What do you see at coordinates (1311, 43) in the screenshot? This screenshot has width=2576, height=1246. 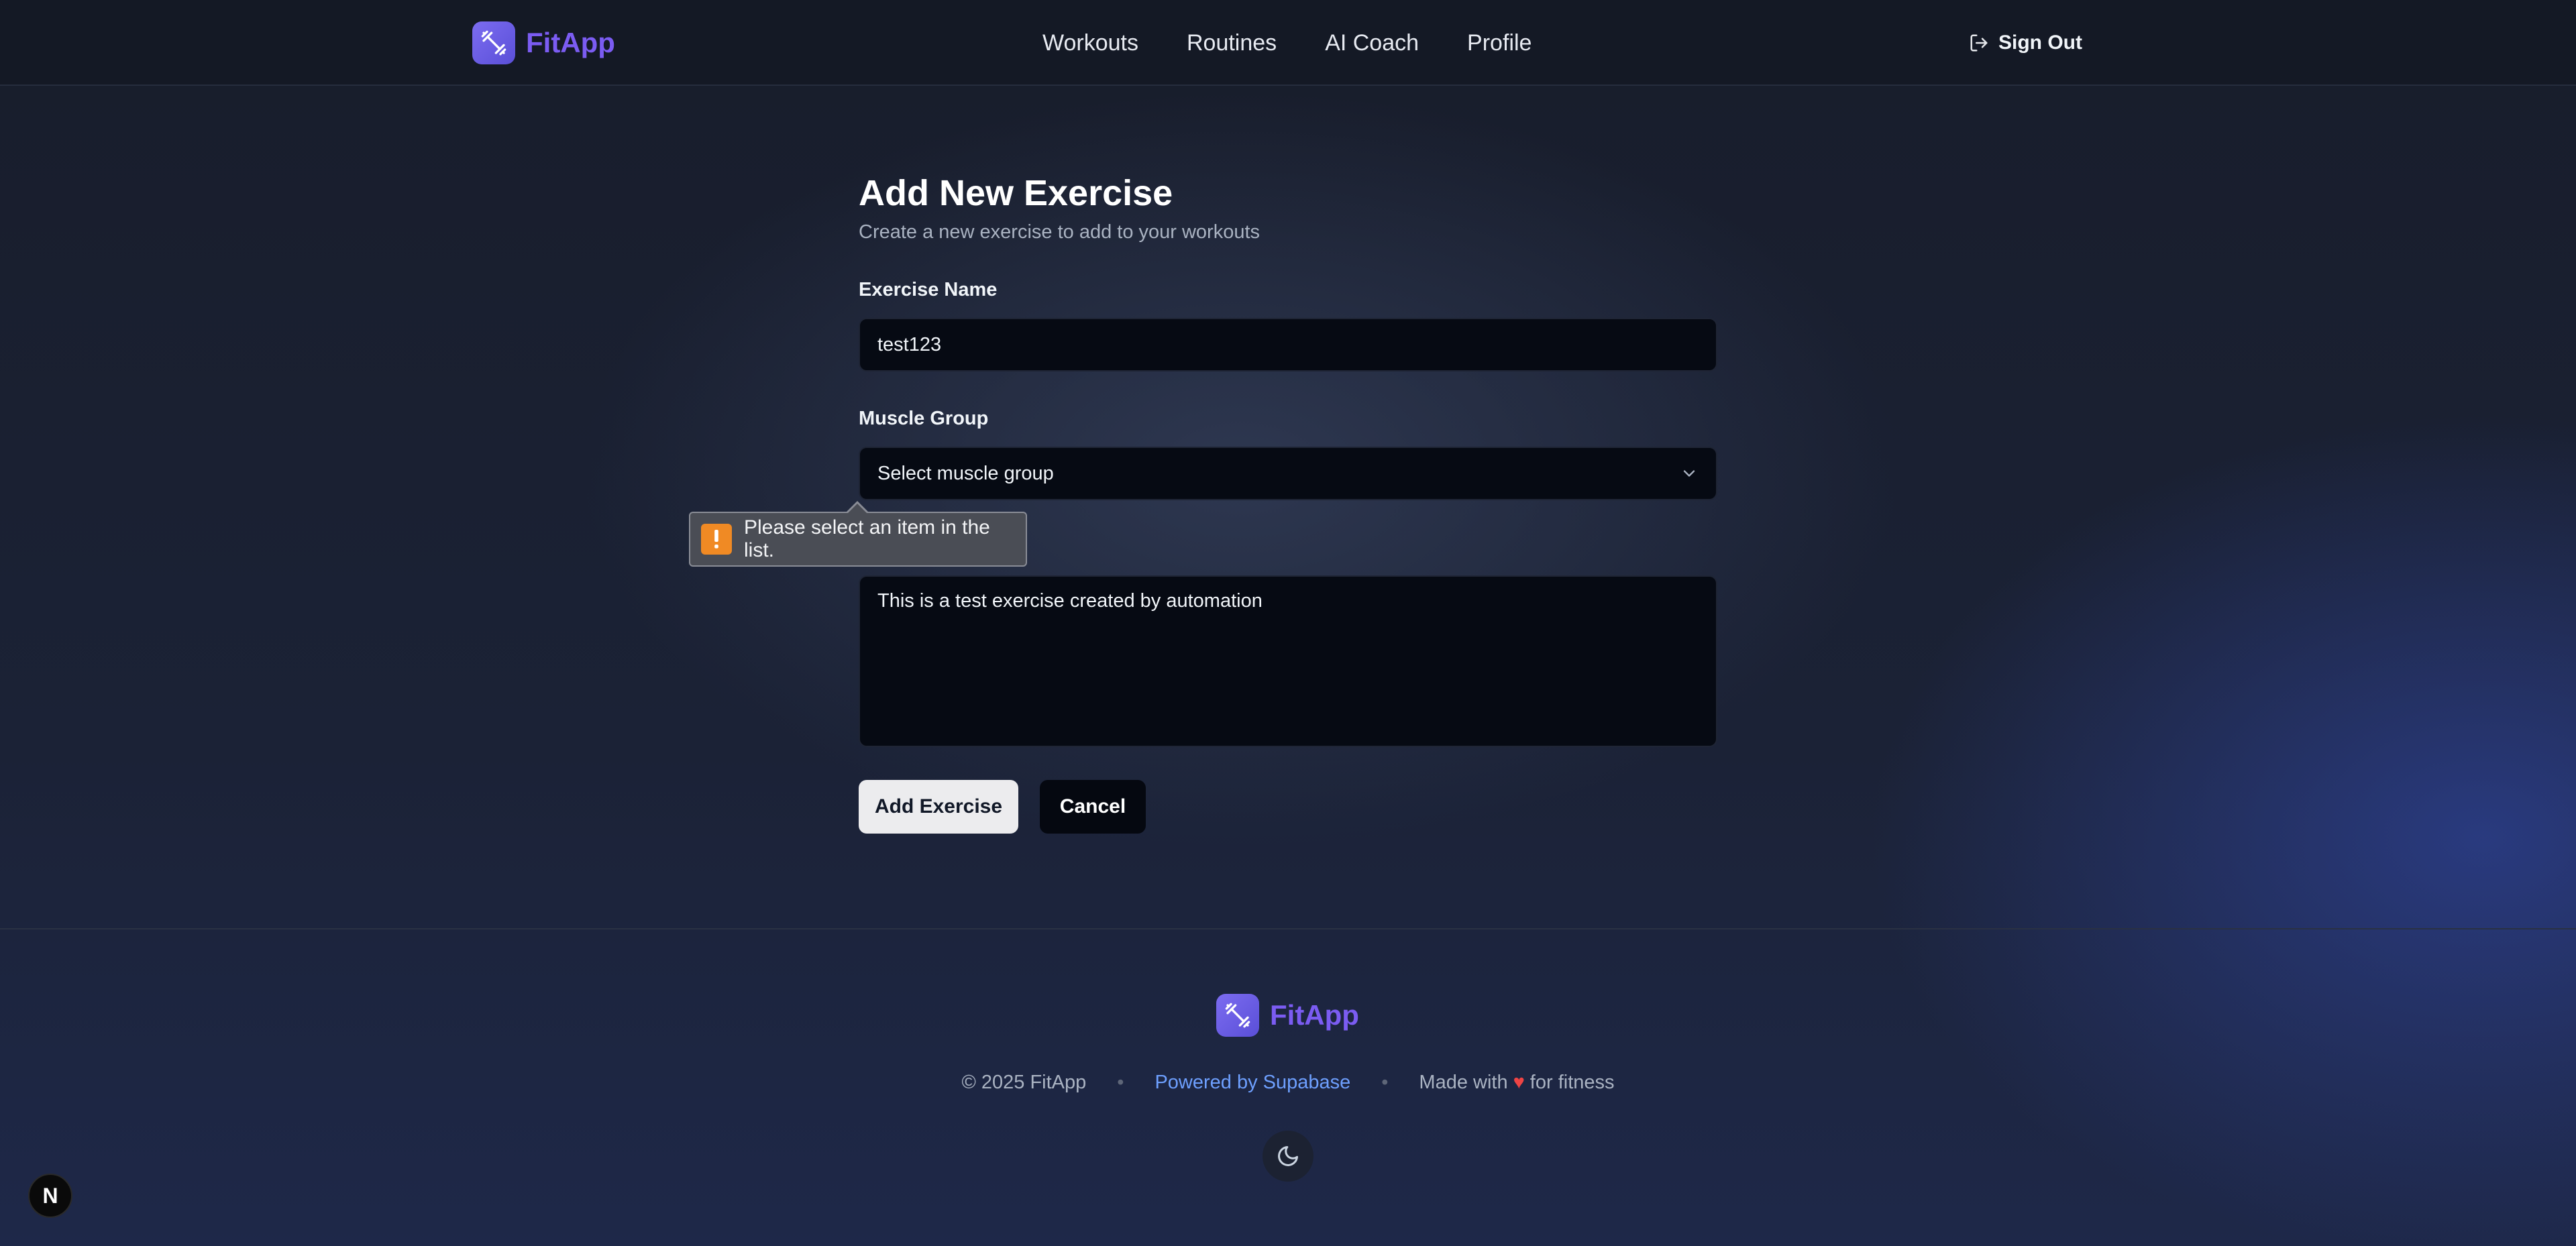 I see `main-nav: Workouts Routines AI Coach Profile` at bounding box center [1311, 43].